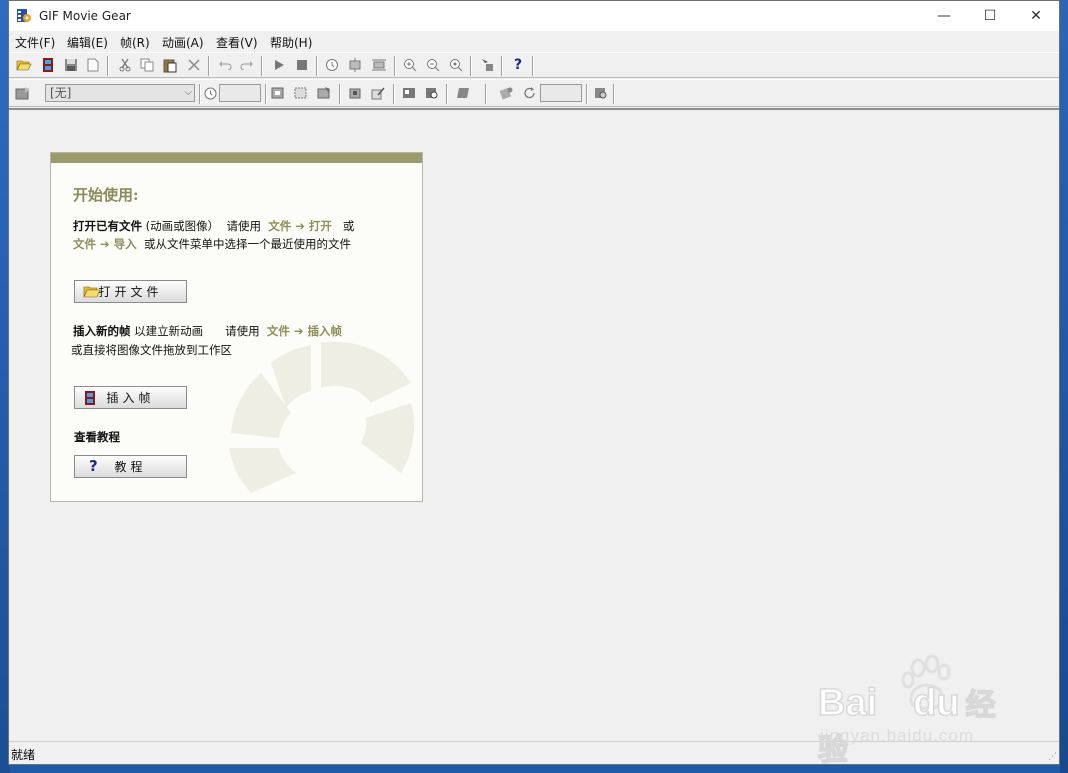 The height and width of the screenshot is (773, 1068). What do you see at coordinates (1052, 757) in the screenshot?
I see `resize-grip-icon: ⋰` at bounding box center [1052, 757].